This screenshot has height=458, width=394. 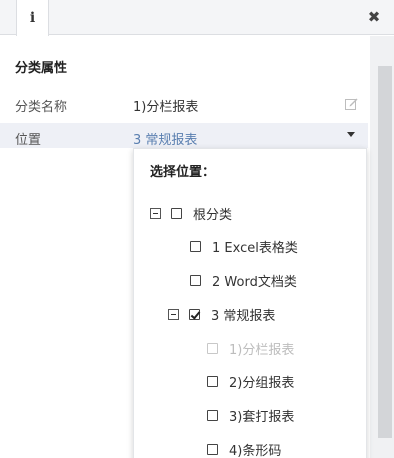 What do you see at coordinates (385, 252) in the screenshot?
I see `scrollbar-thumb` at bounding box center [385, 252].